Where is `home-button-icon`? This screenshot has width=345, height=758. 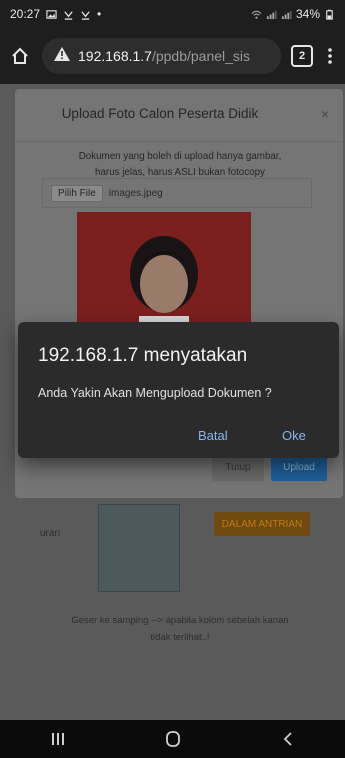 home-button-icon is located at coordinates (173, 739).